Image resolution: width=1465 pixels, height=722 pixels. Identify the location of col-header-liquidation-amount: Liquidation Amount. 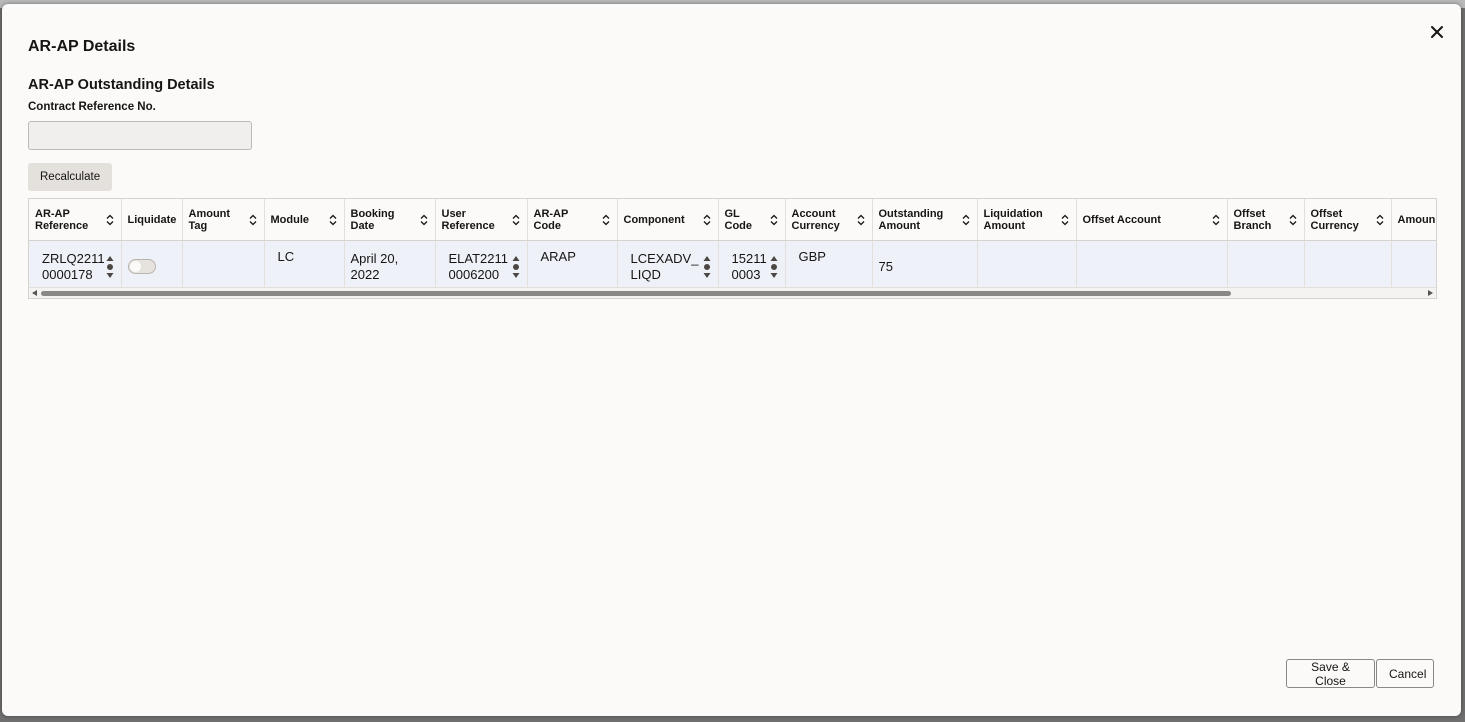
(1027, 220).